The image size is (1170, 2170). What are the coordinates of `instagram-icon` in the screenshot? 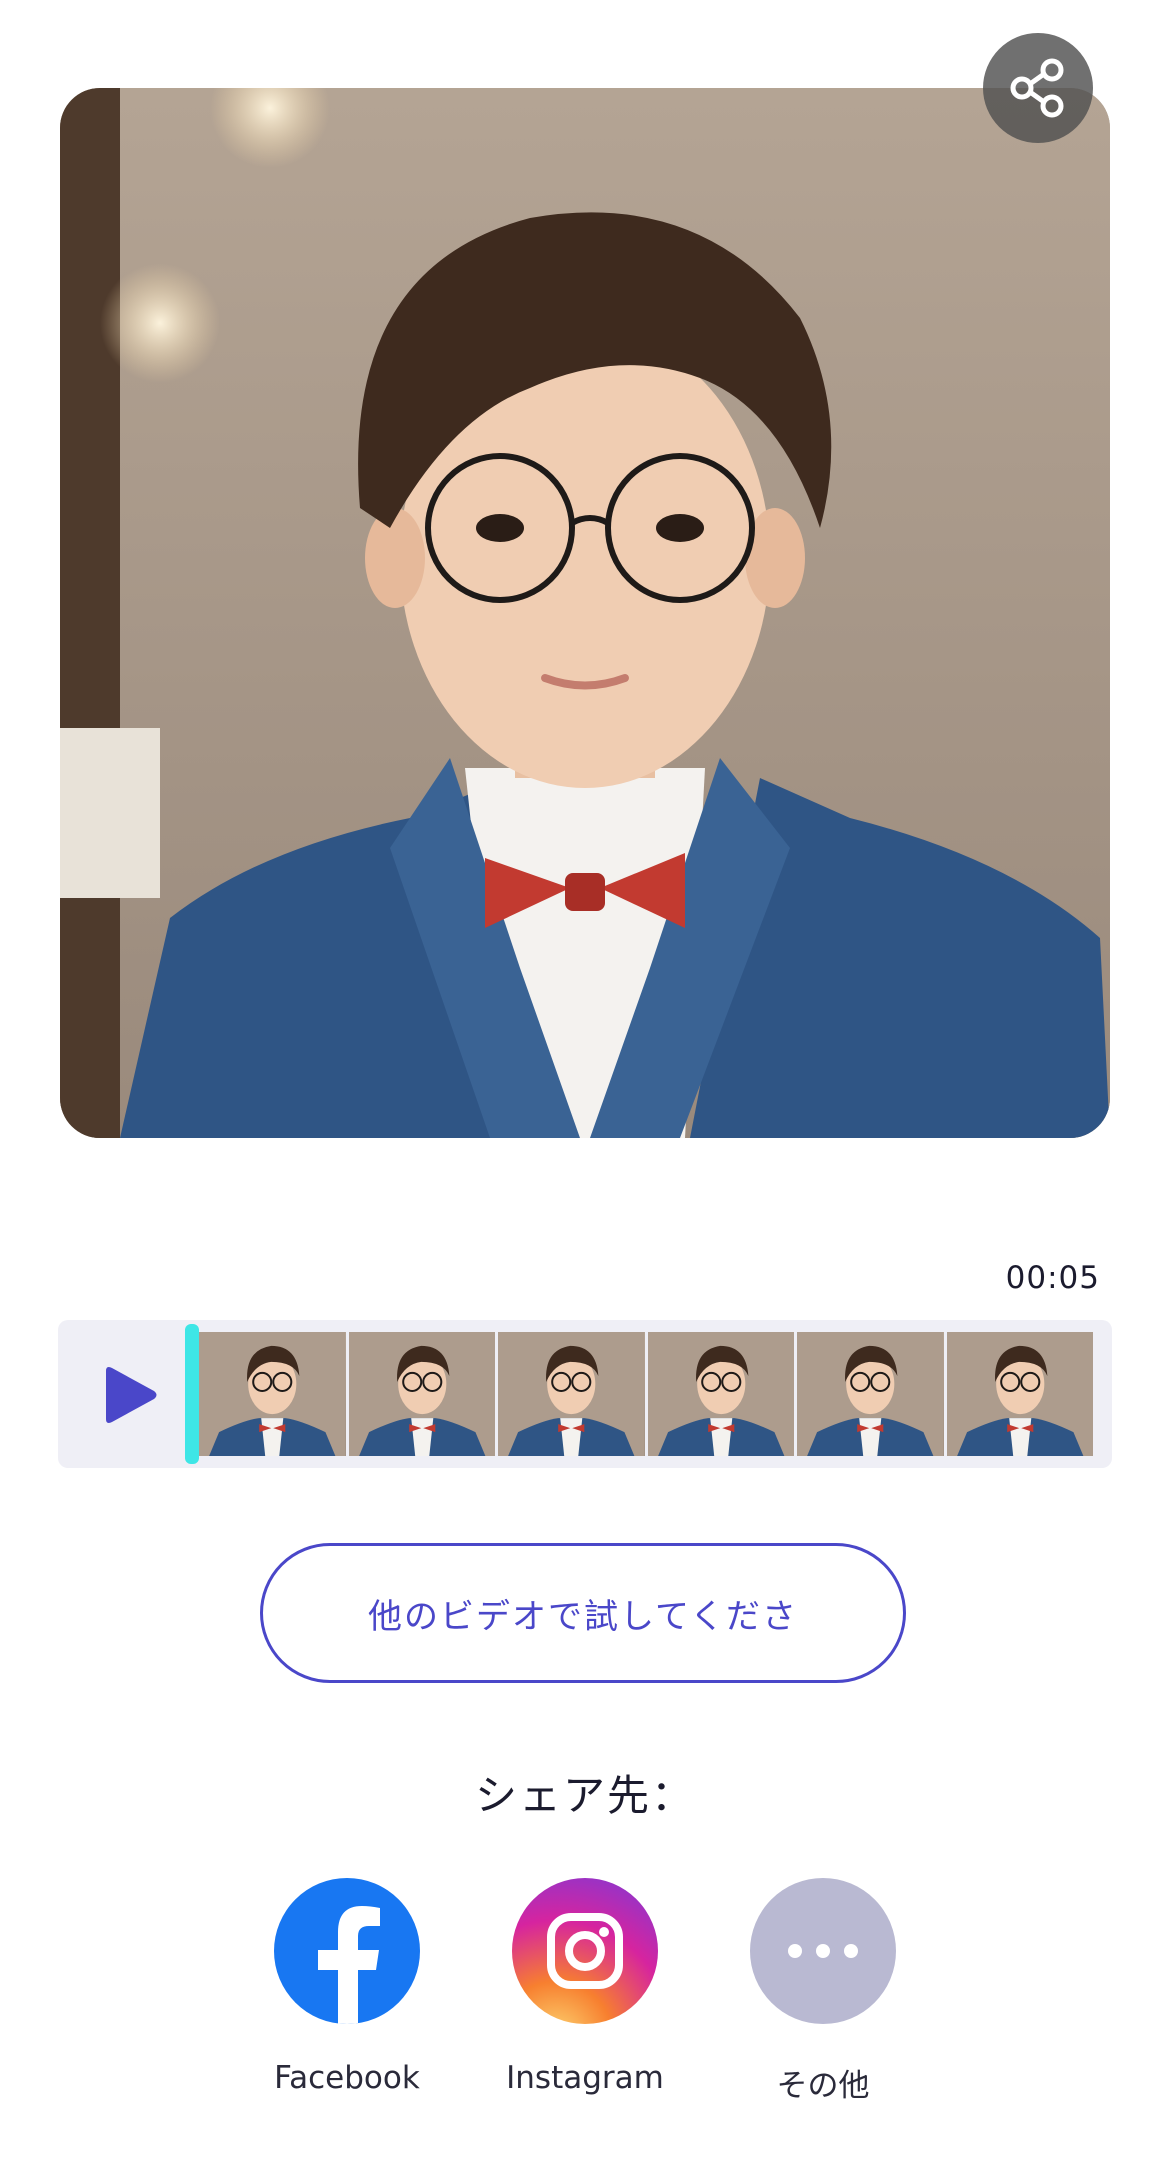 It's located at (585, 1951).